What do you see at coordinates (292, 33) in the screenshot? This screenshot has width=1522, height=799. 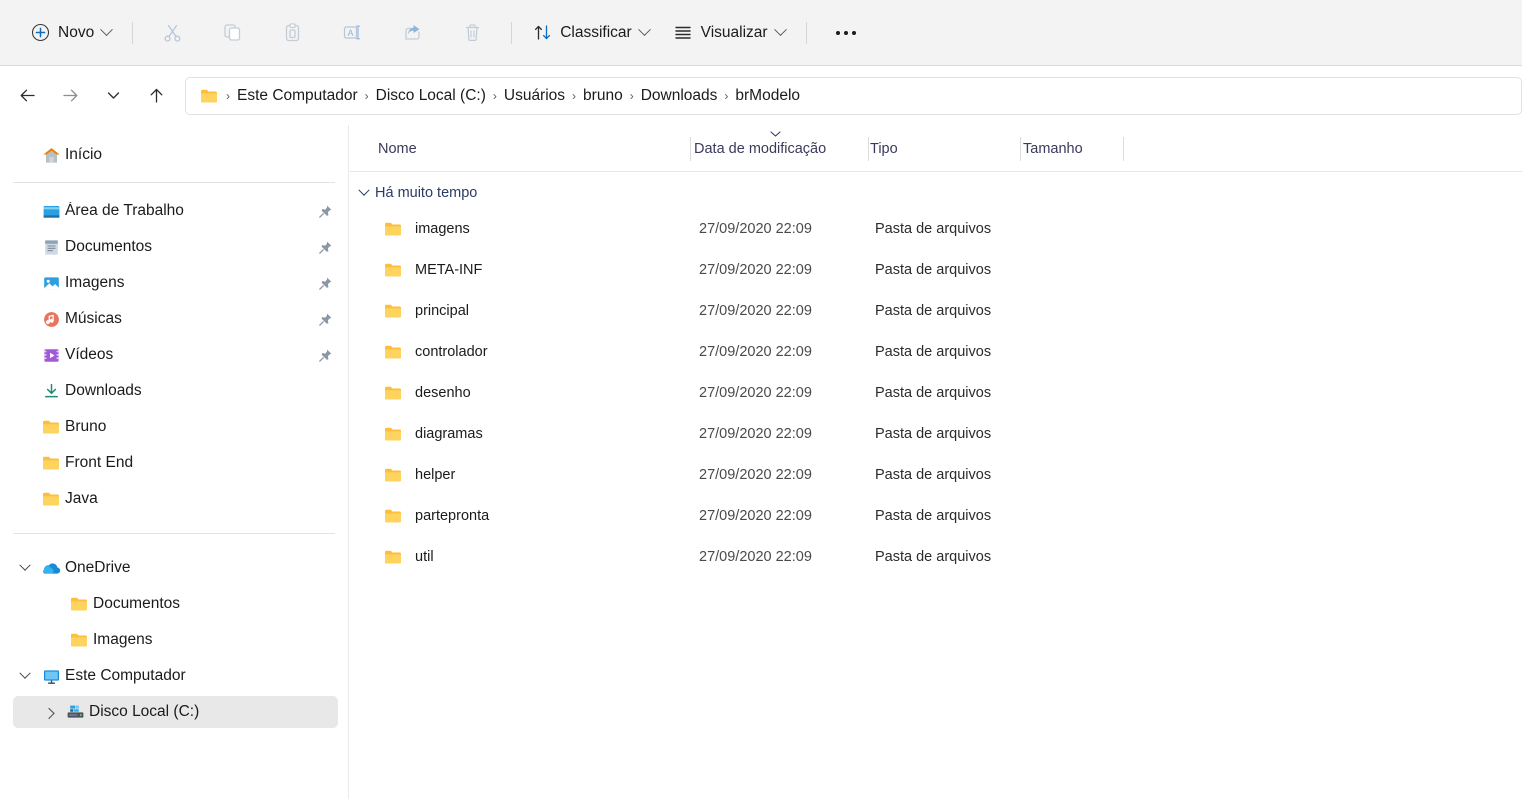 I see `paste-button` at bounding box center [292, 33].